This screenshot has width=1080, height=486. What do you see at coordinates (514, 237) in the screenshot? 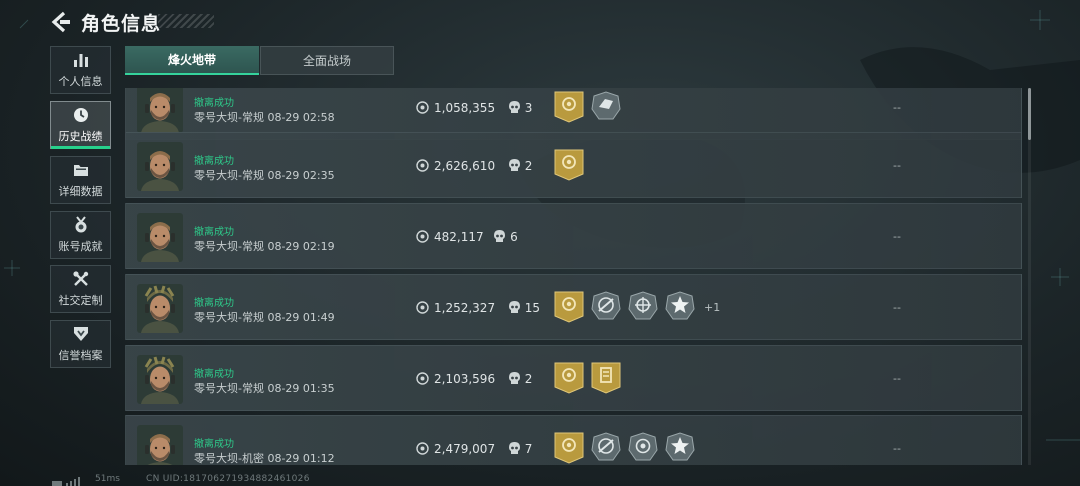
I see `kill-count: 6` at bounding box center [514, 237].